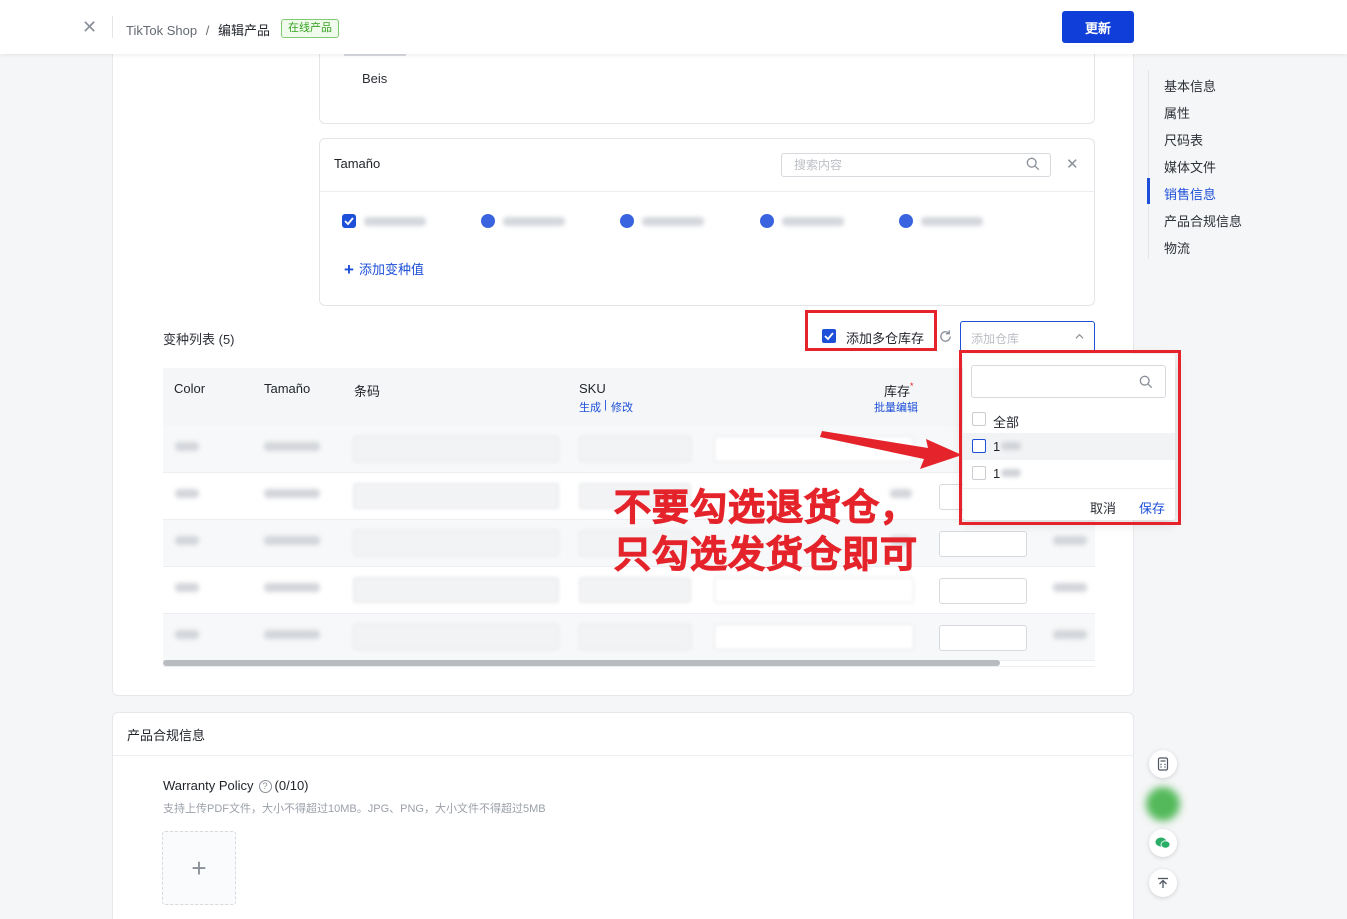  What do you see at coordinates (707, 222) in the screenshot?
I see `size-variant-box: Tamaño 搜索内容 ✕ + 添加变种值` at bounding box center [707, 222].